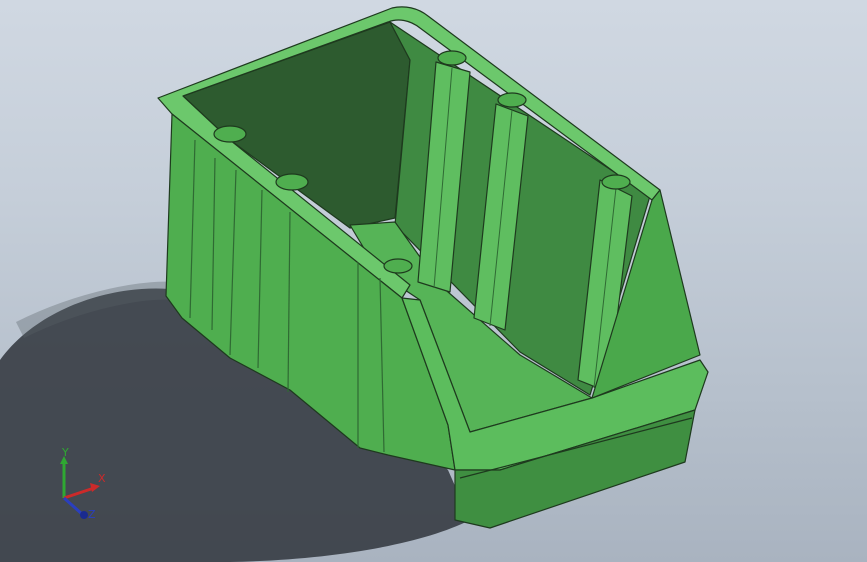  What do you see at coordinates (79, 493) in the screenshot?
I see `x-axis-line` at bounding box center [79, 493].